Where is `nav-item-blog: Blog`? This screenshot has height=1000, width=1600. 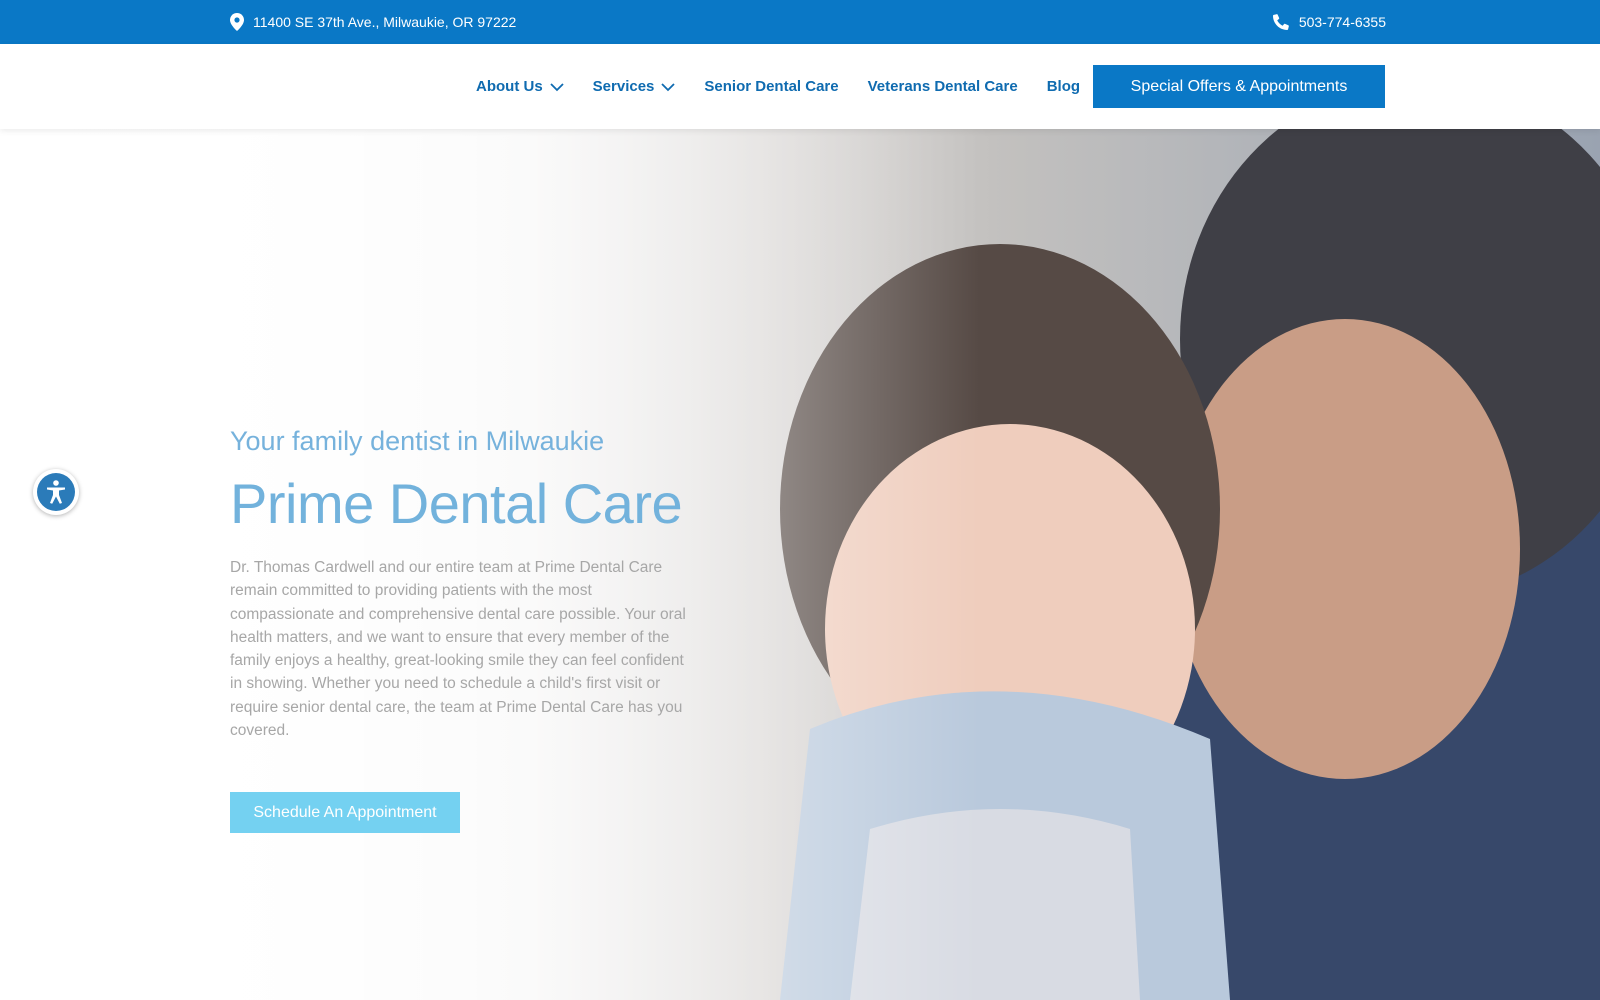 nav-item-blog: Blog is located at coordinates (1063, 86).